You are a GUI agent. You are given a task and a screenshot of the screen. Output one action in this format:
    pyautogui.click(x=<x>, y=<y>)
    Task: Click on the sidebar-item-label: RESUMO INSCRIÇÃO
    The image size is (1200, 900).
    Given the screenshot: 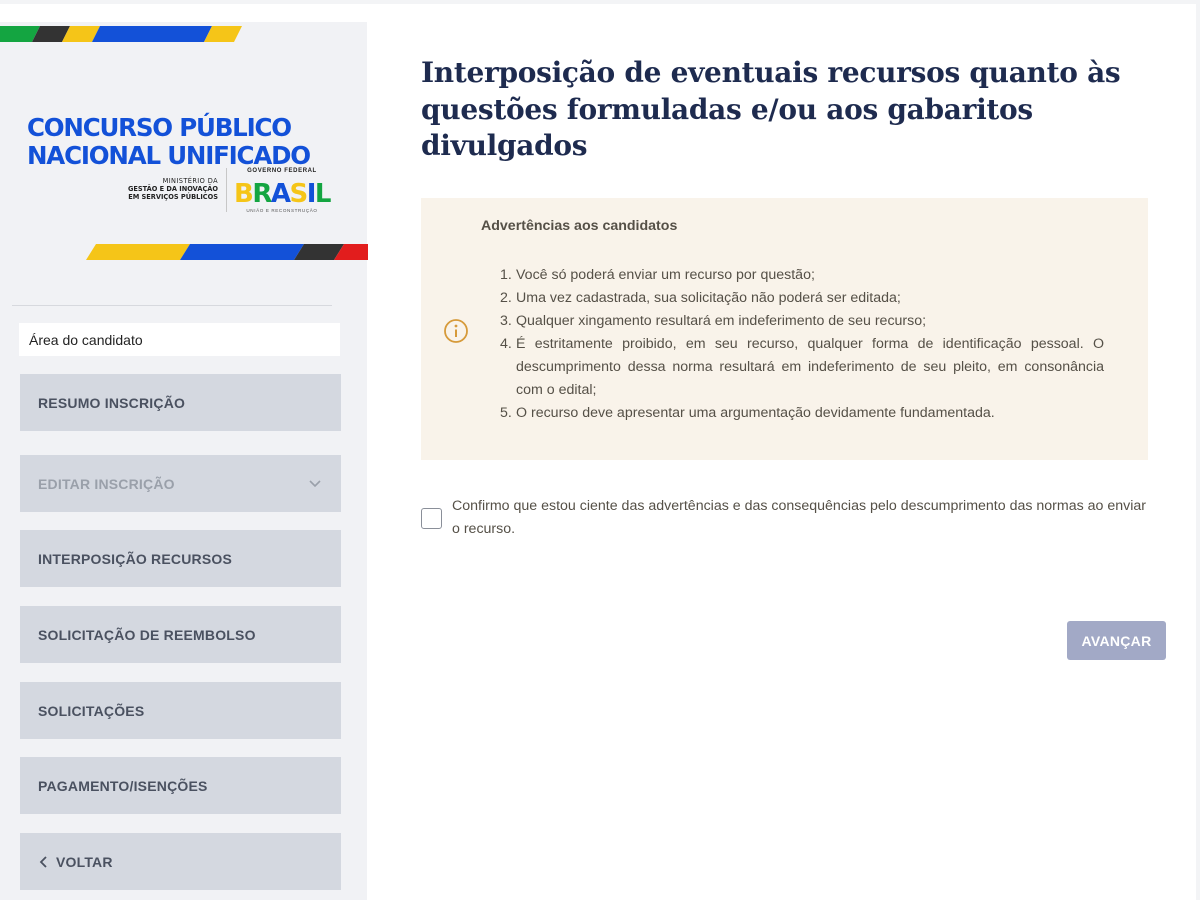 What is the action you would take?
    pyautogui.click(x=112, y=402)
    